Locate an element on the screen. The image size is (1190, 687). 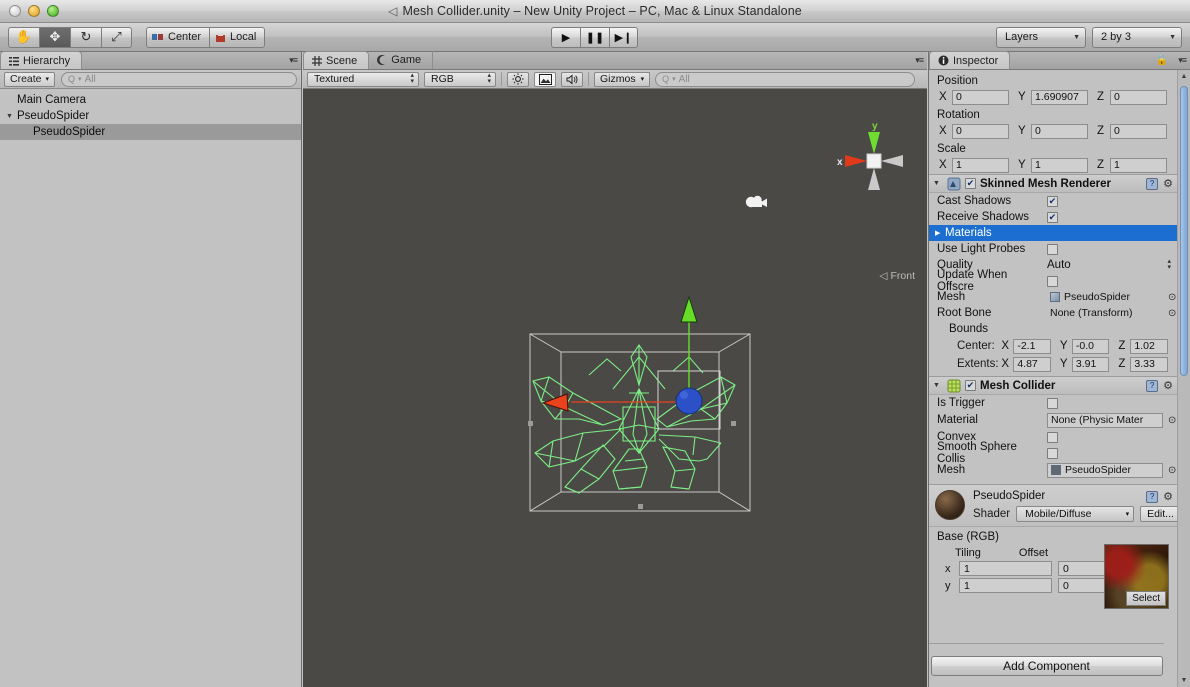
playback-controls: ▶ ❚❚ ▶❙ is located at coordinates (594, 37).